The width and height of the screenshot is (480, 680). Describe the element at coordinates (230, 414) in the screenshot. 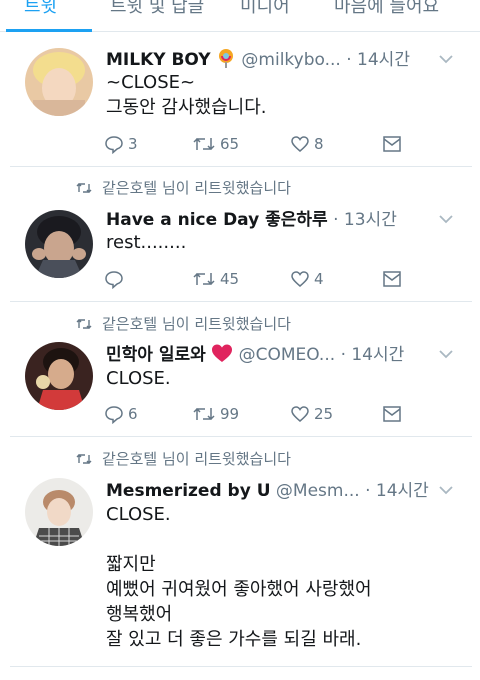

I see `retweet-count: 99` at that location.